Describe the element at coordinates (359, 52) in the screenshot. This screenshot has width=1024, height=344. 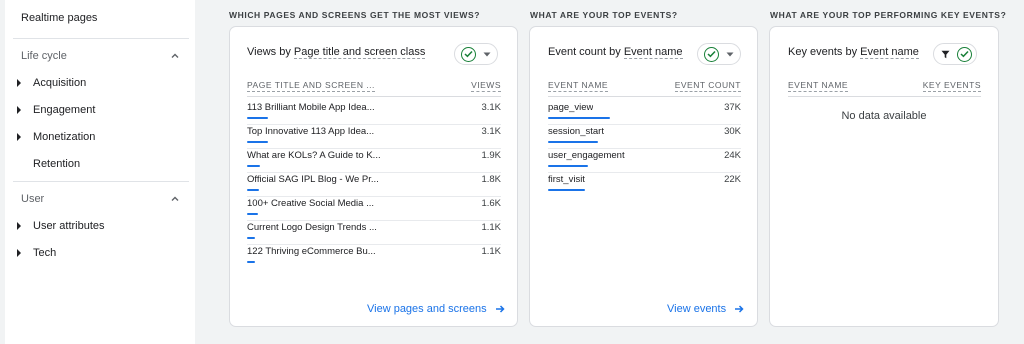
I see `card-title-dimension: Page title and screen class` at that location.